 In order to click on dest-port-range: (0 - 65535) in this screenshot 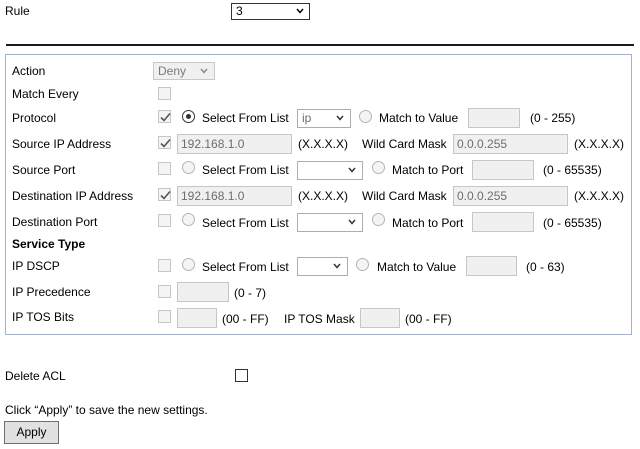, I will do `click(572, 223)`.